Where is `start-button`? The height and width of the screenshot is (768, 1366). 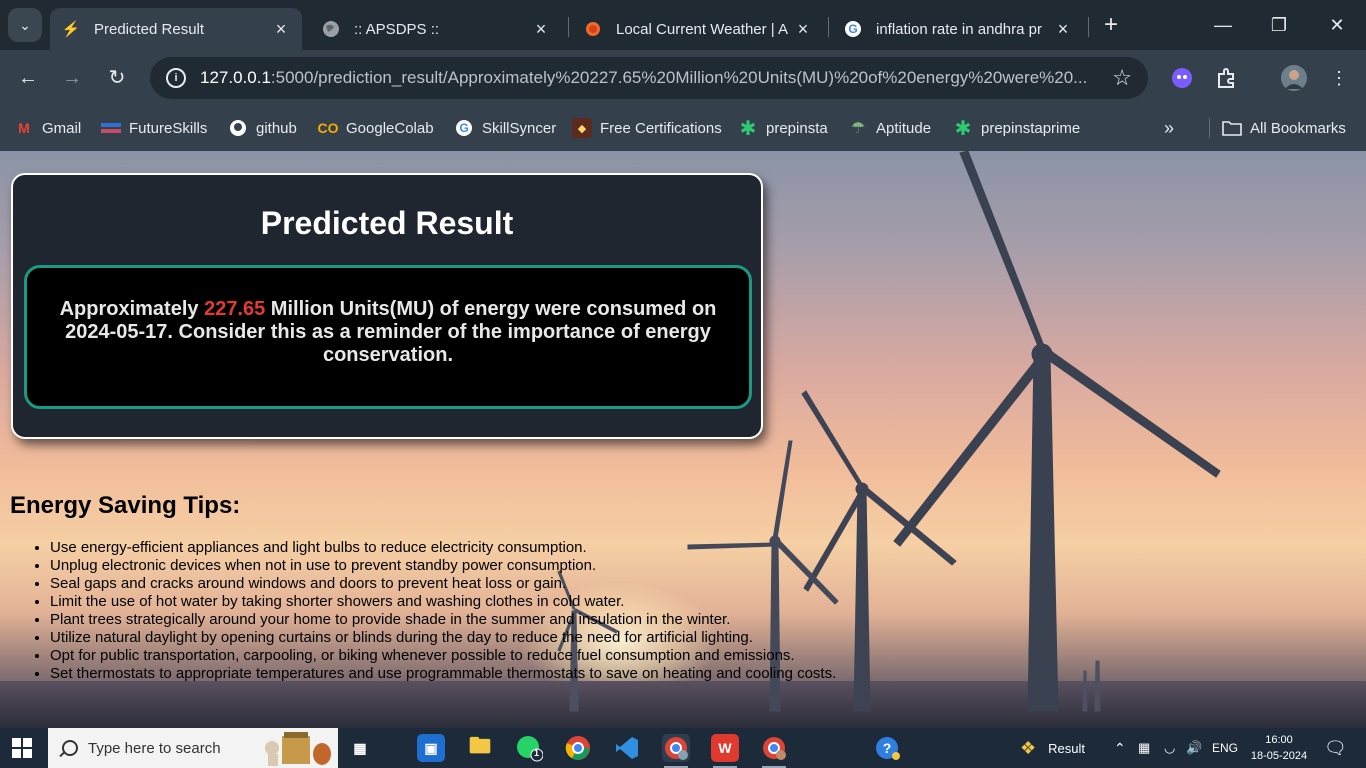 start-button is located at coordinates (22, 748).